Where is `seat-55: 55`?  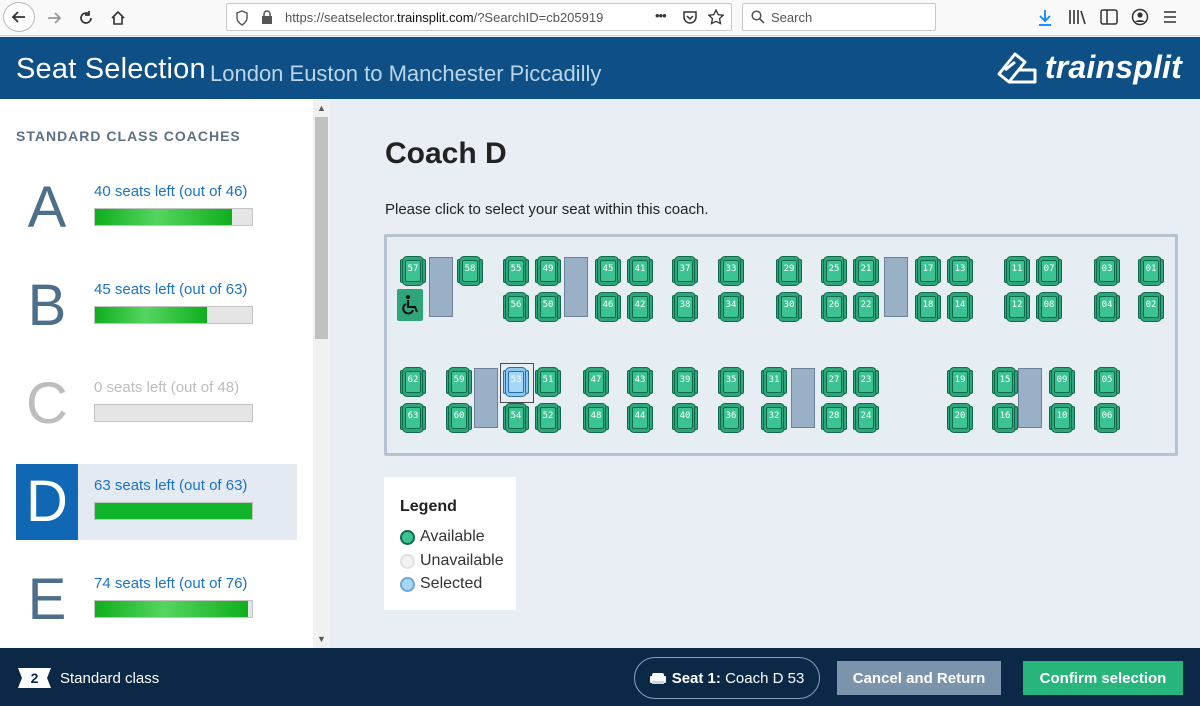 seat-55: 55 is located at coordinates (516, 271).